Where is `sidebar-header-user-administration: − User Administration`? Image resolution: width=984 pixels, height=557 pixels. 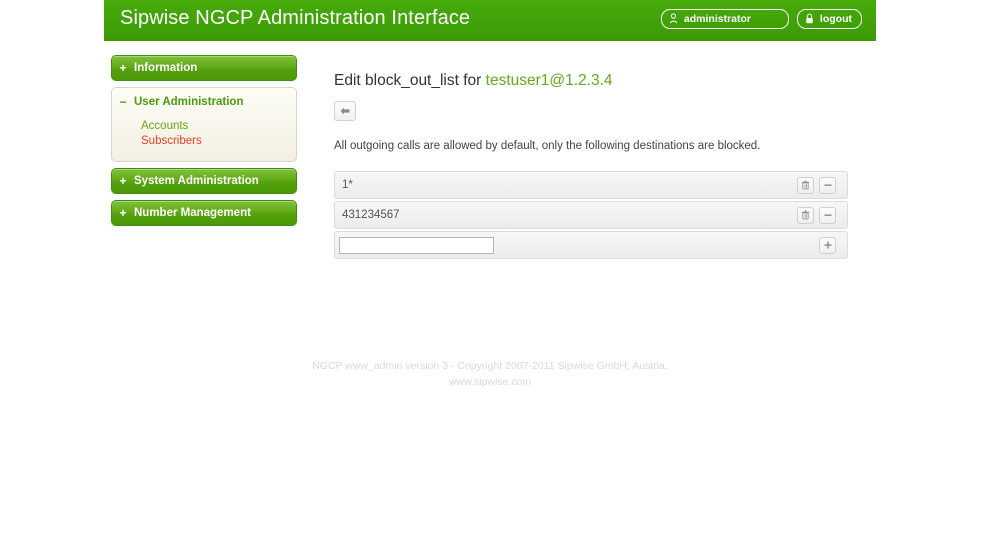
sidebar-header-user-administration: − User Administration is located at coordinates (204, 102).